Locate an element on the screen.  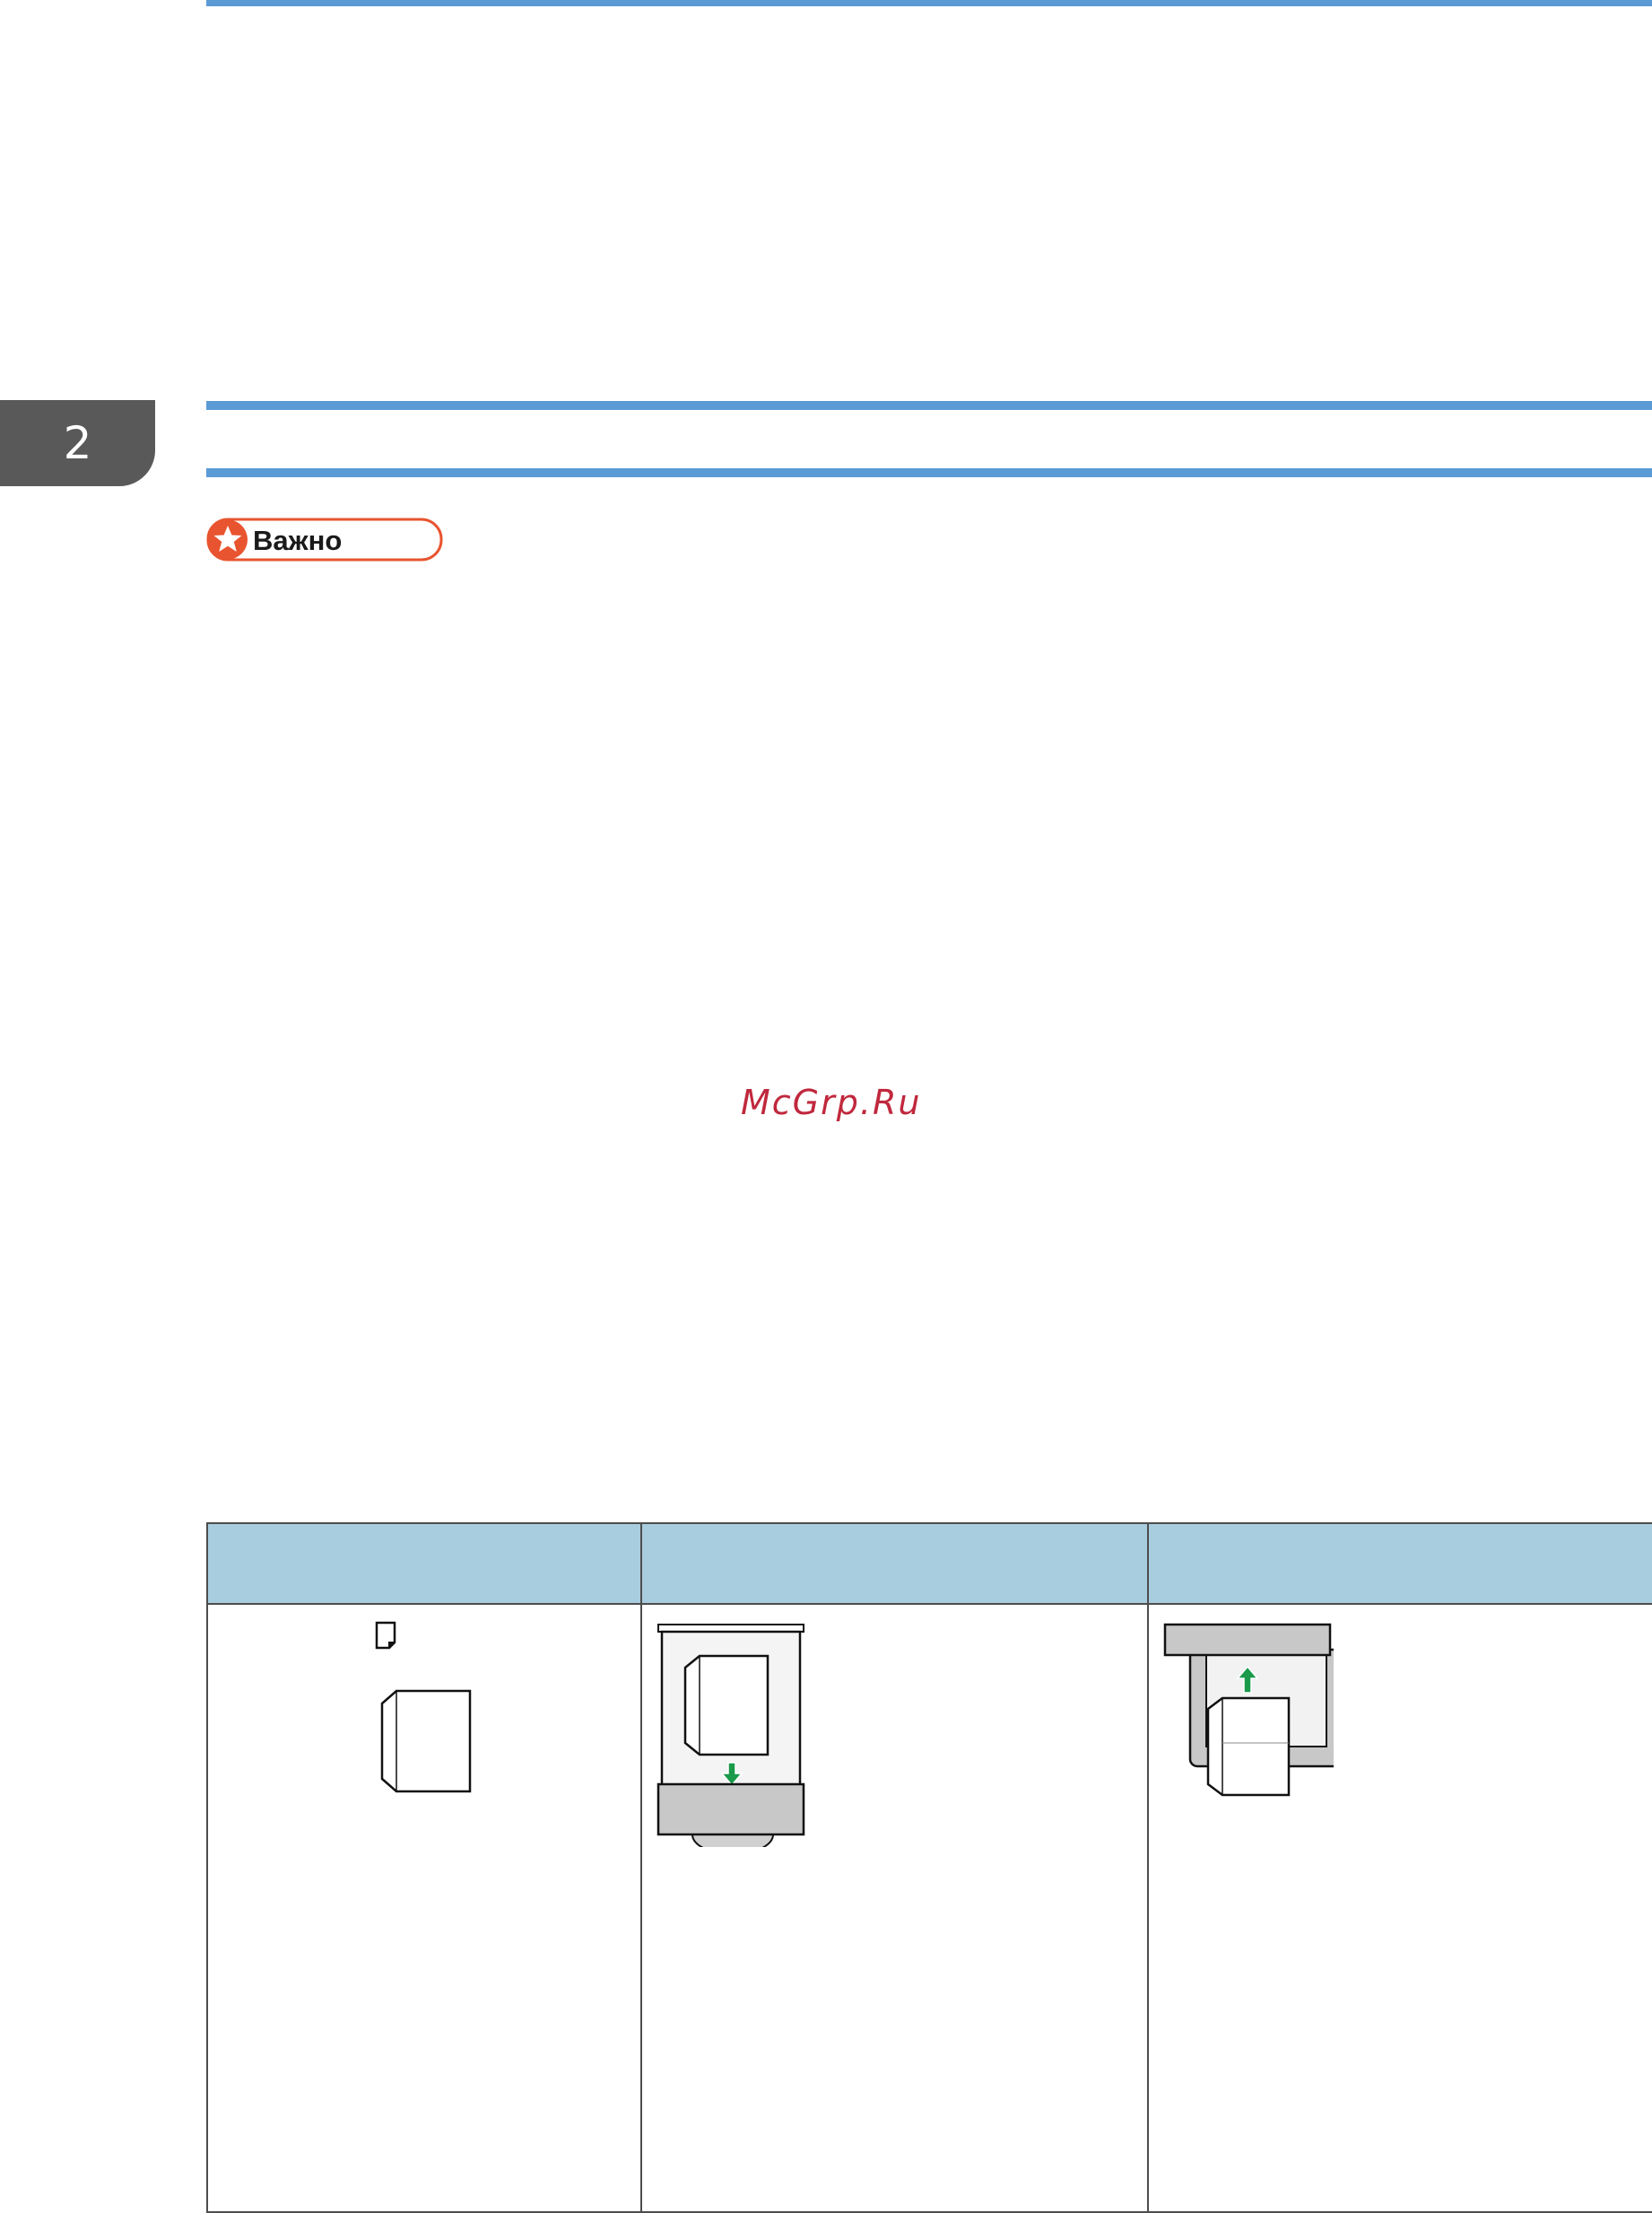
table-cell-envelope is located at coordinates (424, 1908).